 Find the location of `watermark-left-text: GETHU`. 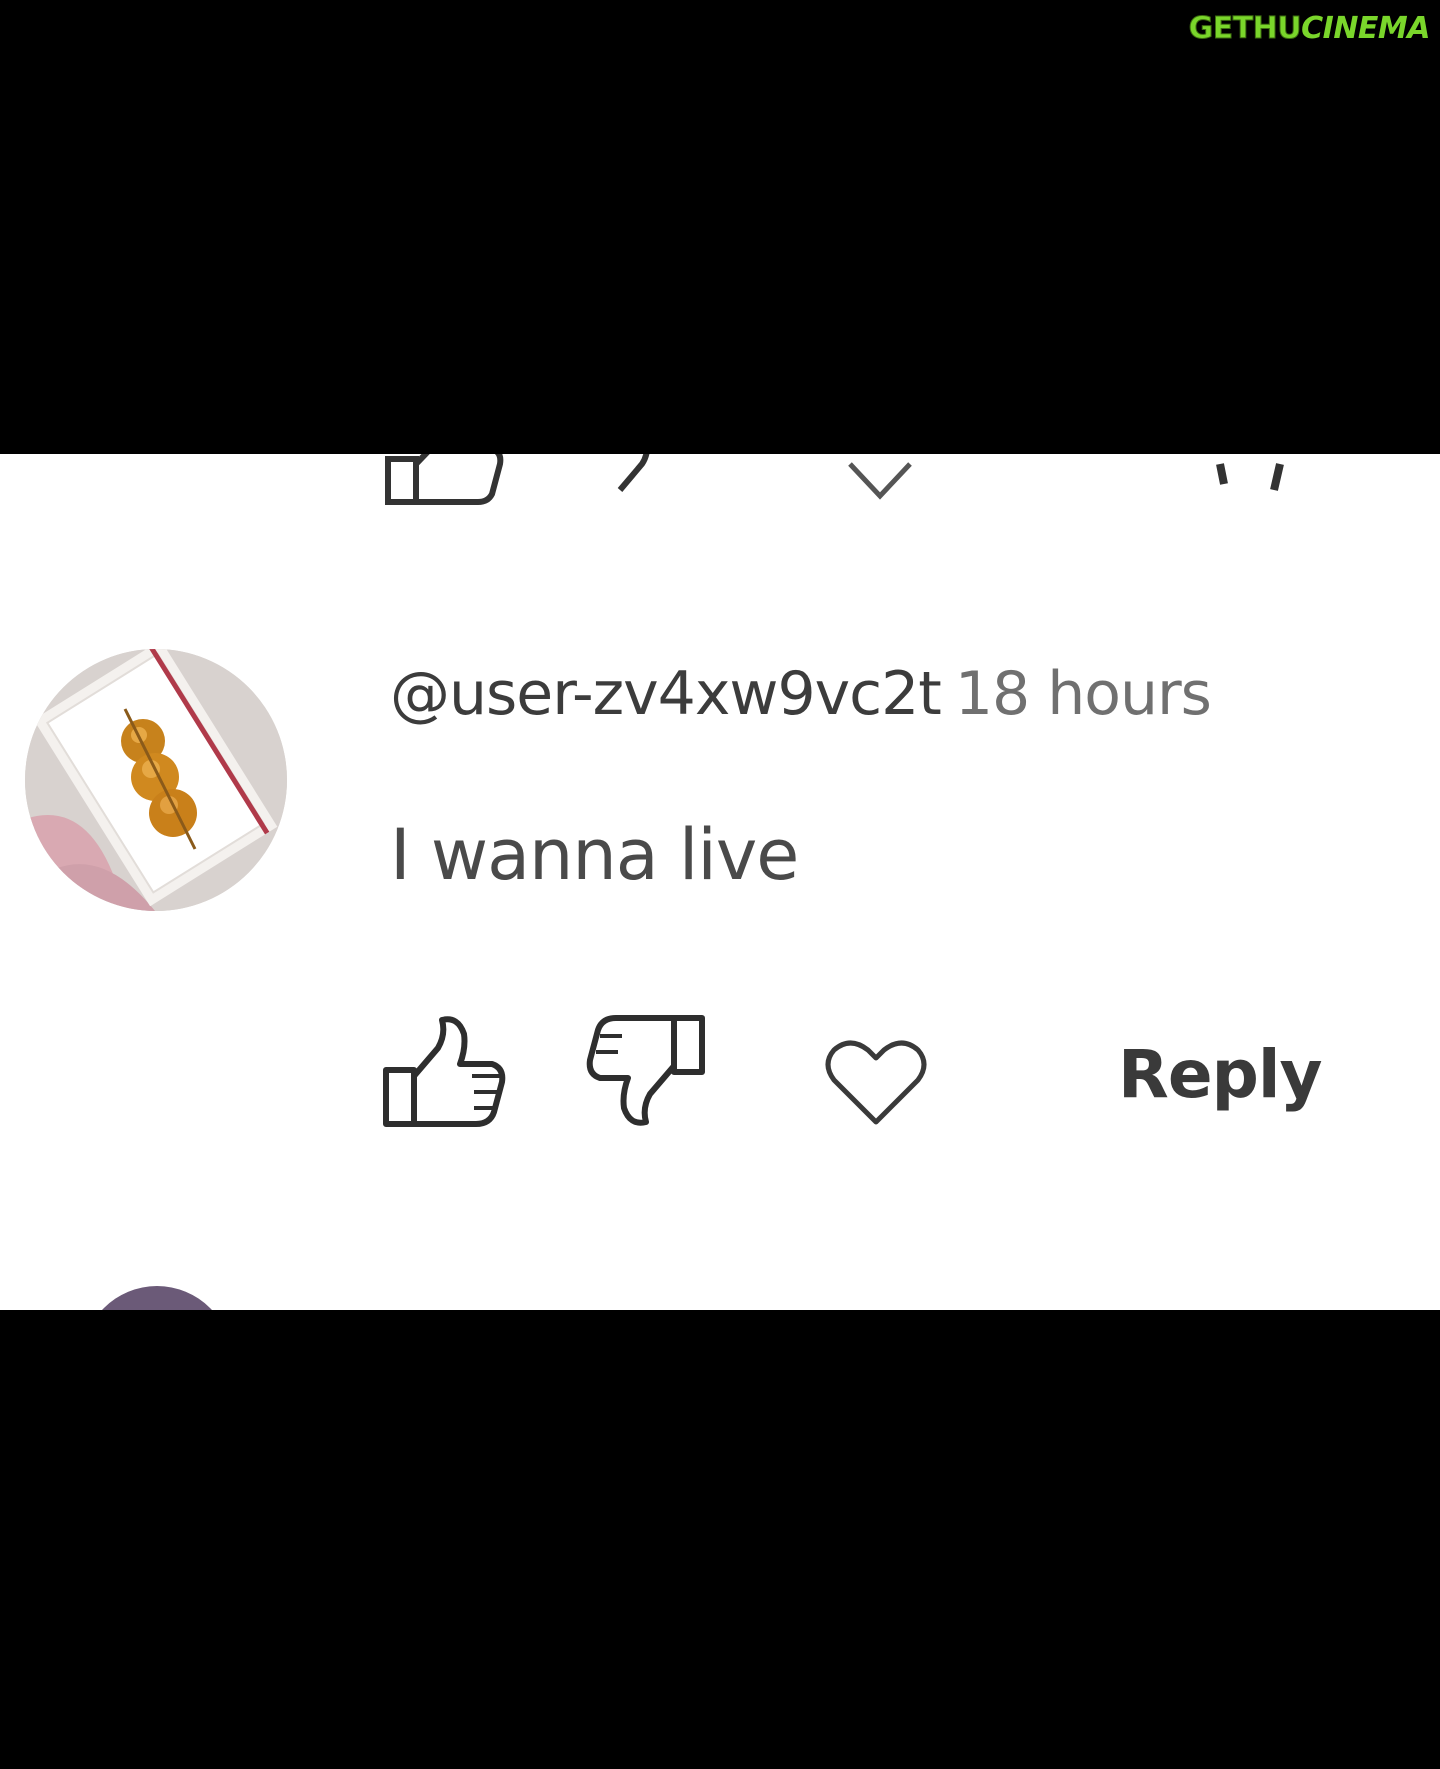

watermark-left-text: GETHU is located at coordinates (1245, 28).